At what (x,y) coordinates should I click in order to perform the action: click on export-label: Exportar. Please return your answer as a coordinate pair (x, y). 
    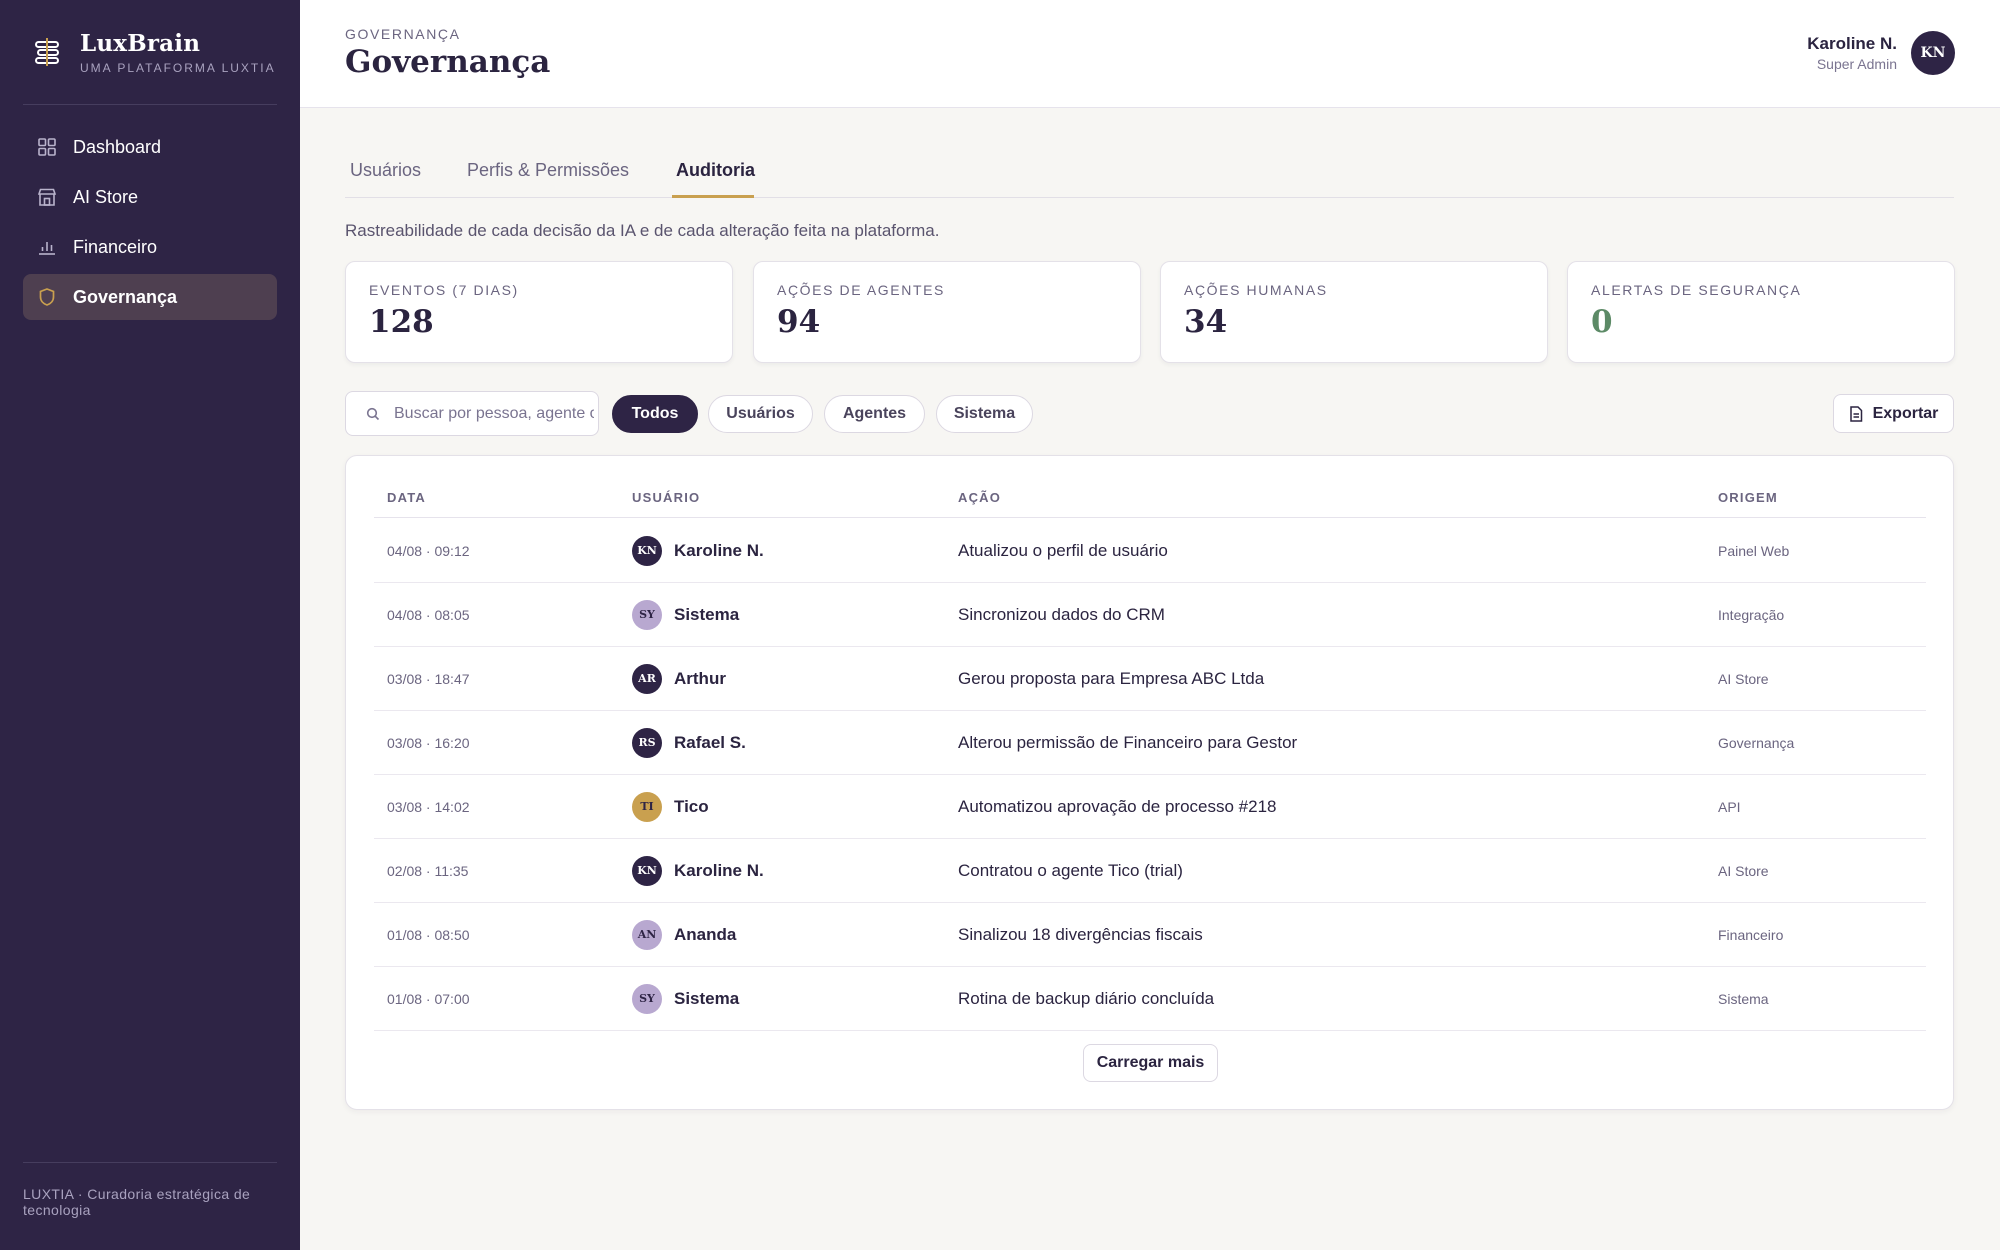
    Looking at the image, I should click on (1905, 413).